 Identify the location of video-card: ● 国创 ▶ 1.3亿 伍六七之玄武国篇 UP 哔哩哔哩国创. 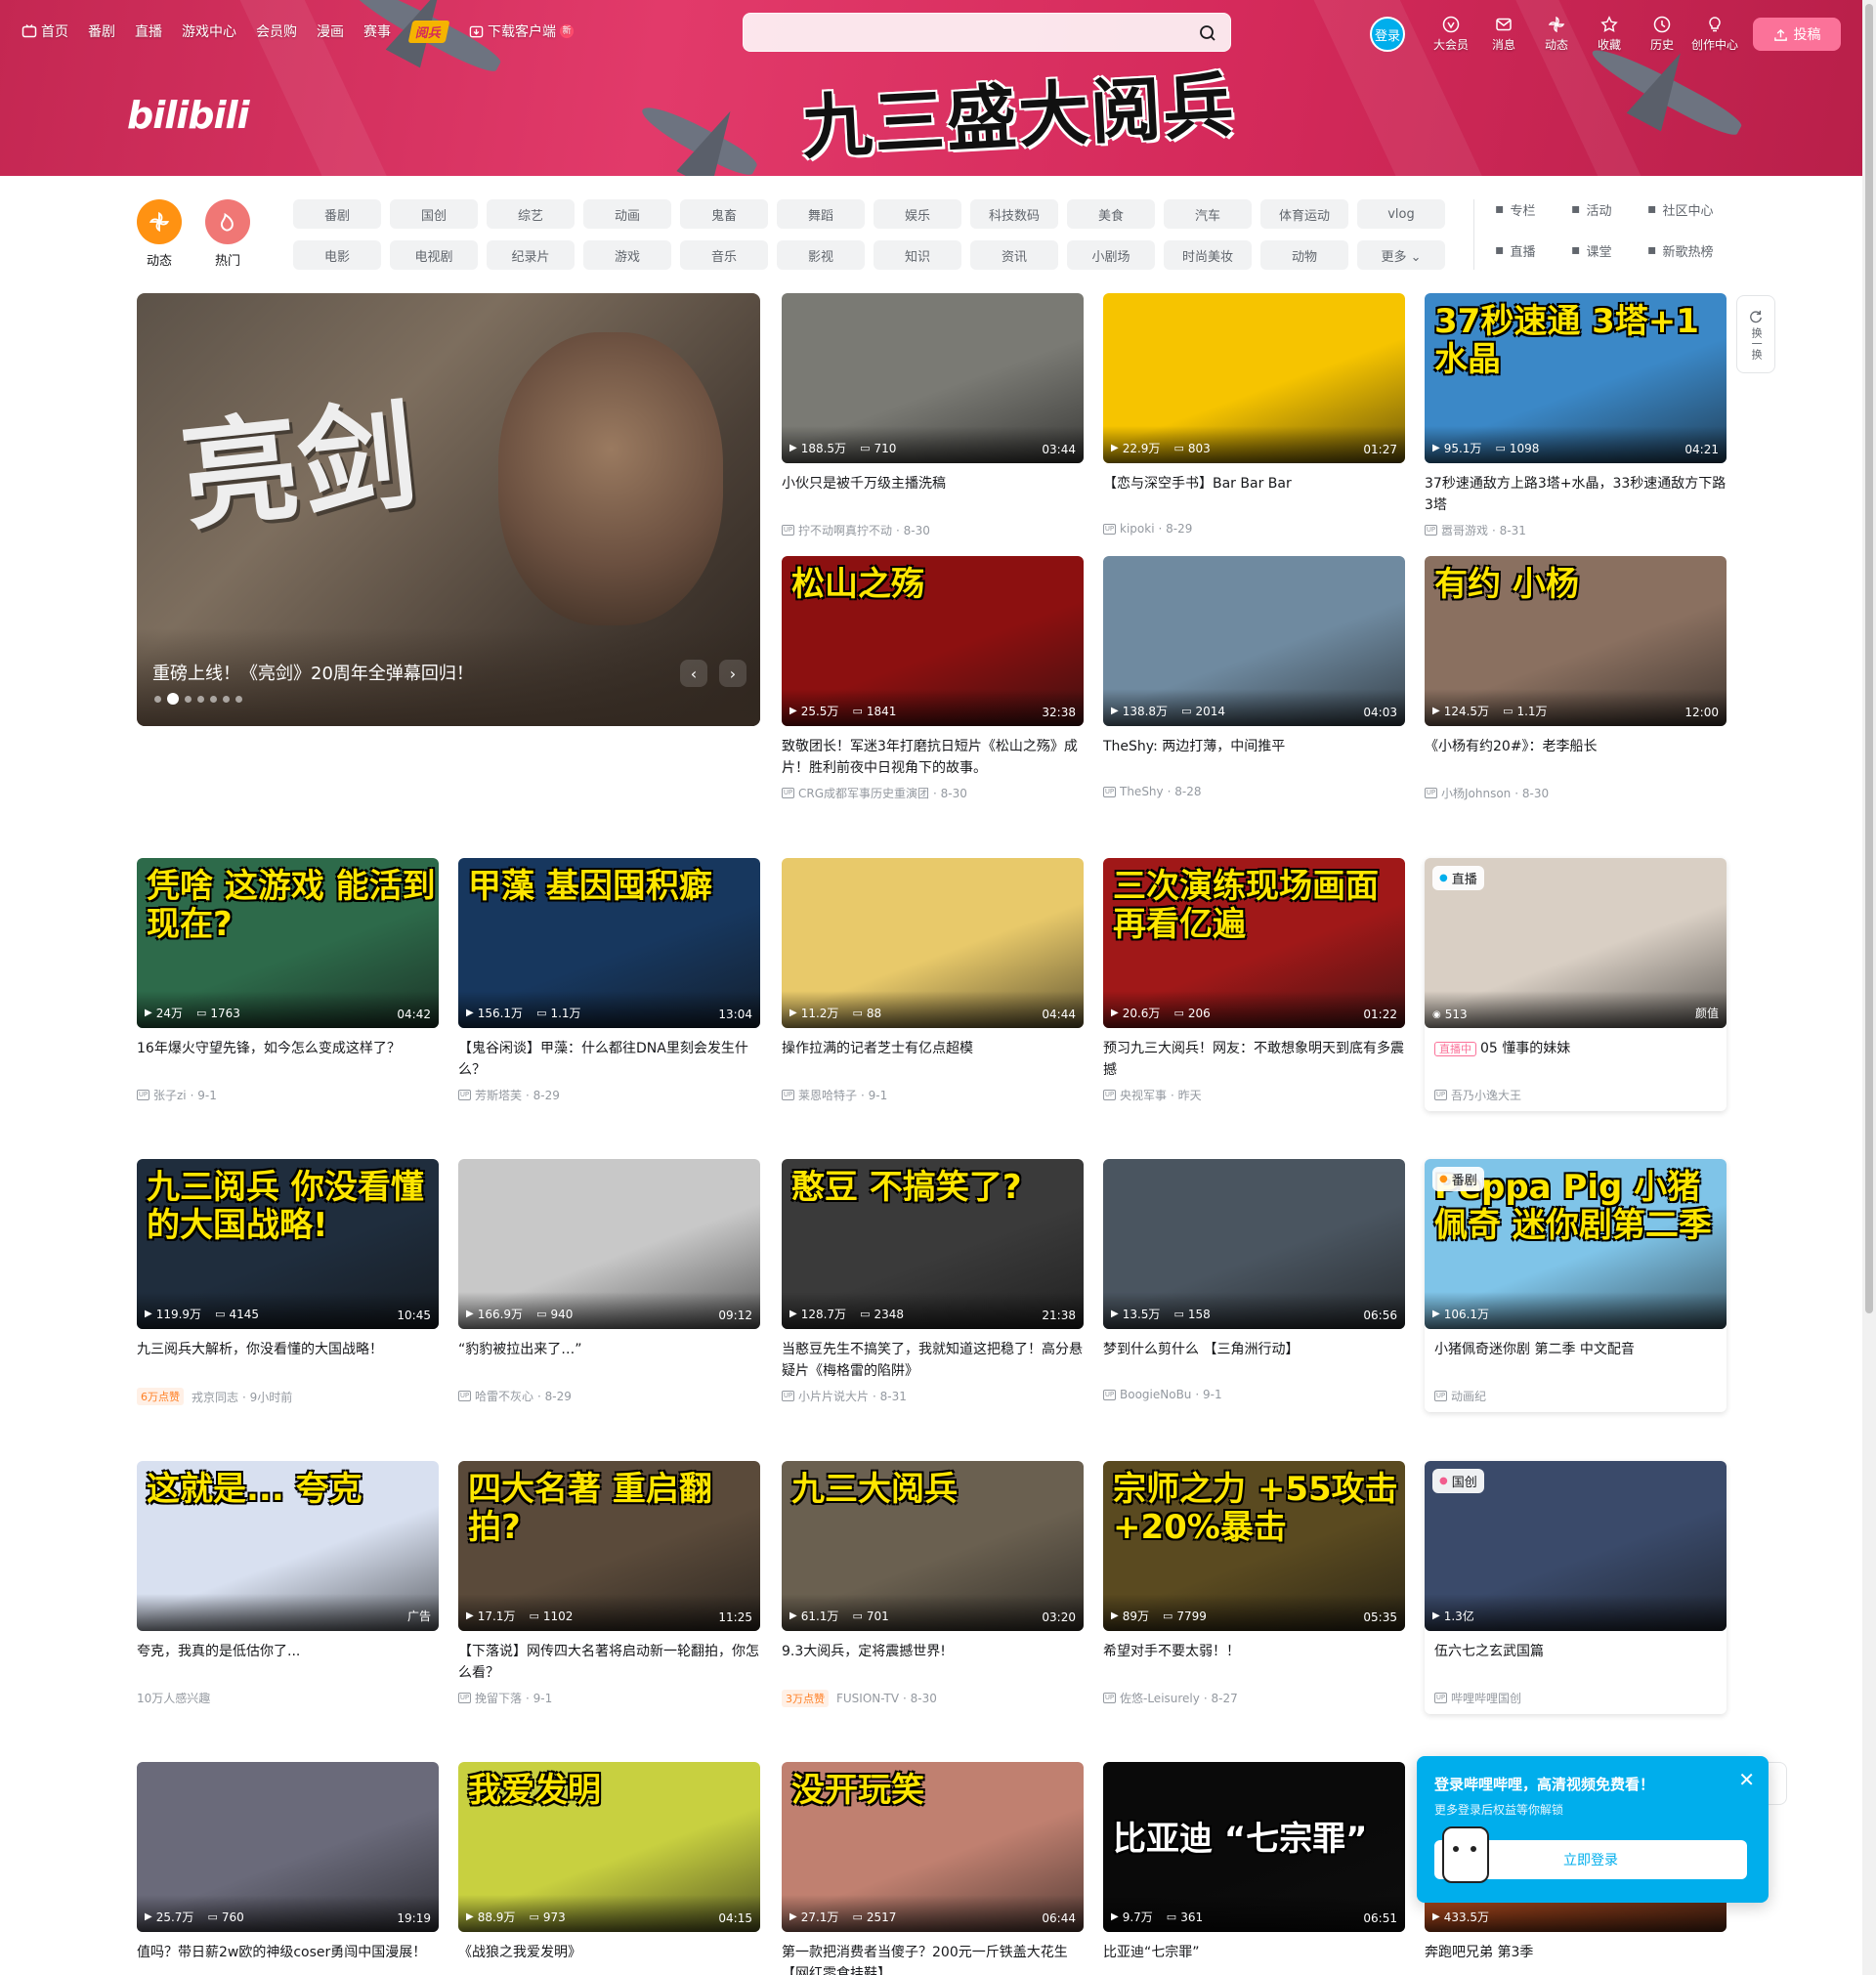
(1576, 1588).